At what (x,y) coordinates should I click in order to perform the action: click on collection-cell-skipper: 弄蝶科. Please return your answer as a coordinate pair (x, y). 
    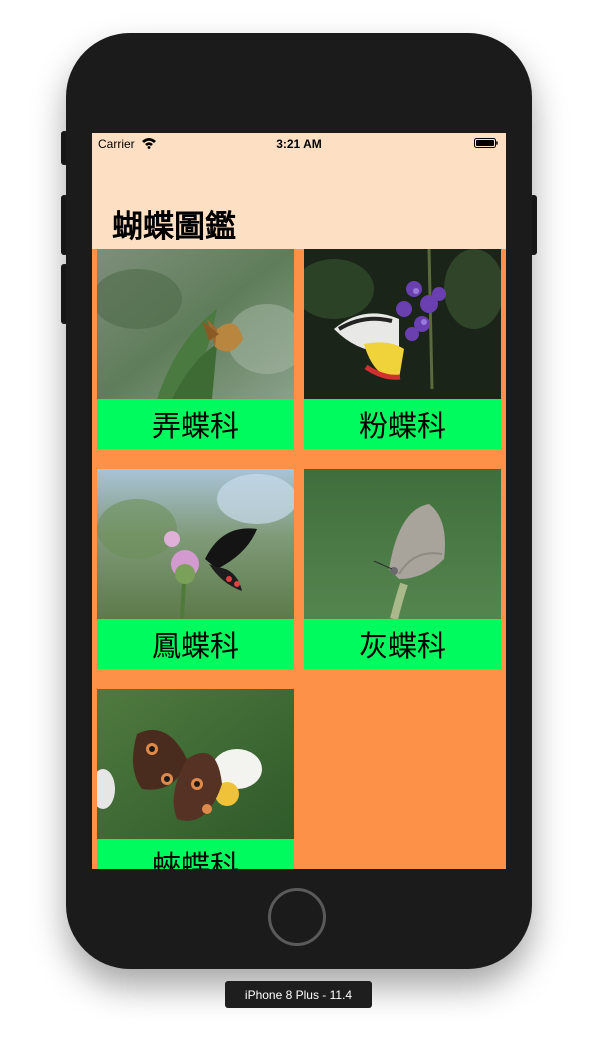
    Looking at the image, I should click on (195, 349).